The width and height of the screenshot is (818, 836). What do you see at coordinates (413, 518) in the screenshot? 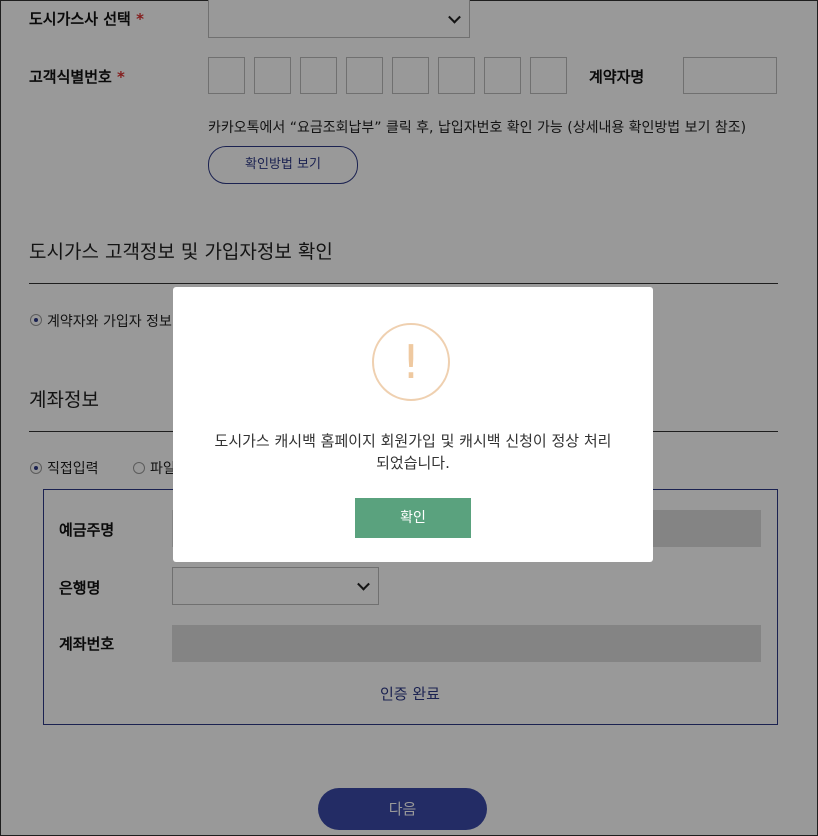
I see `confirm-button: 확인` at bounding box center [413, 518].